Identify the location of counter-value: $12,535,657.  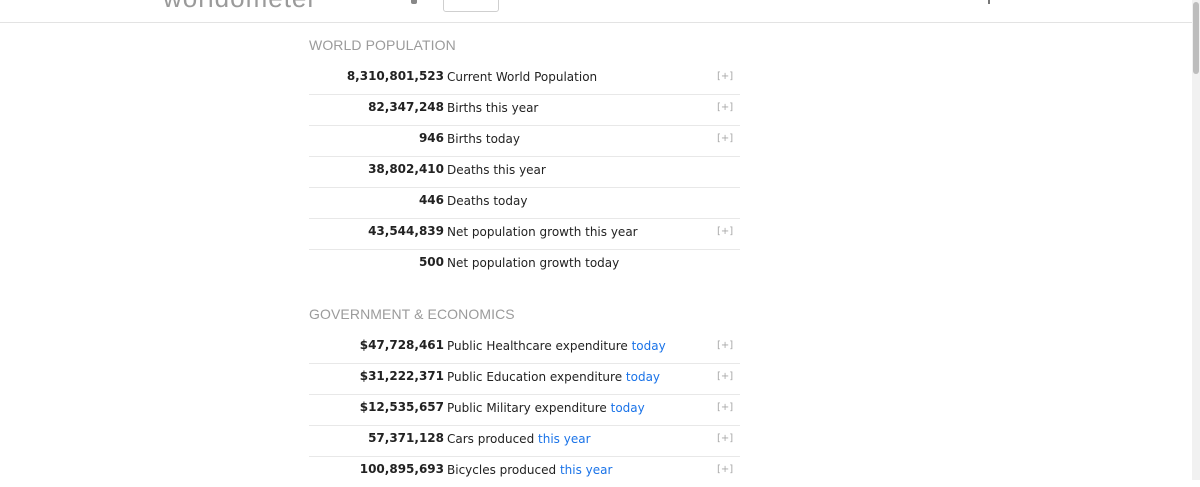
(401, 407).